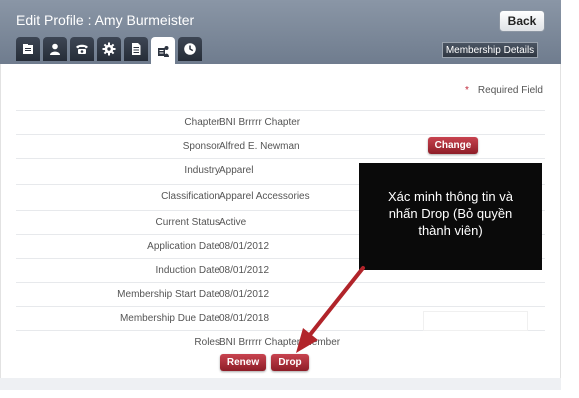 Image resolution: width=579 pixels, height=398 pixels. Describe the element at coordinates (453, 145) in the screenshot. I see `change-sponsor-button: Change` at that location.